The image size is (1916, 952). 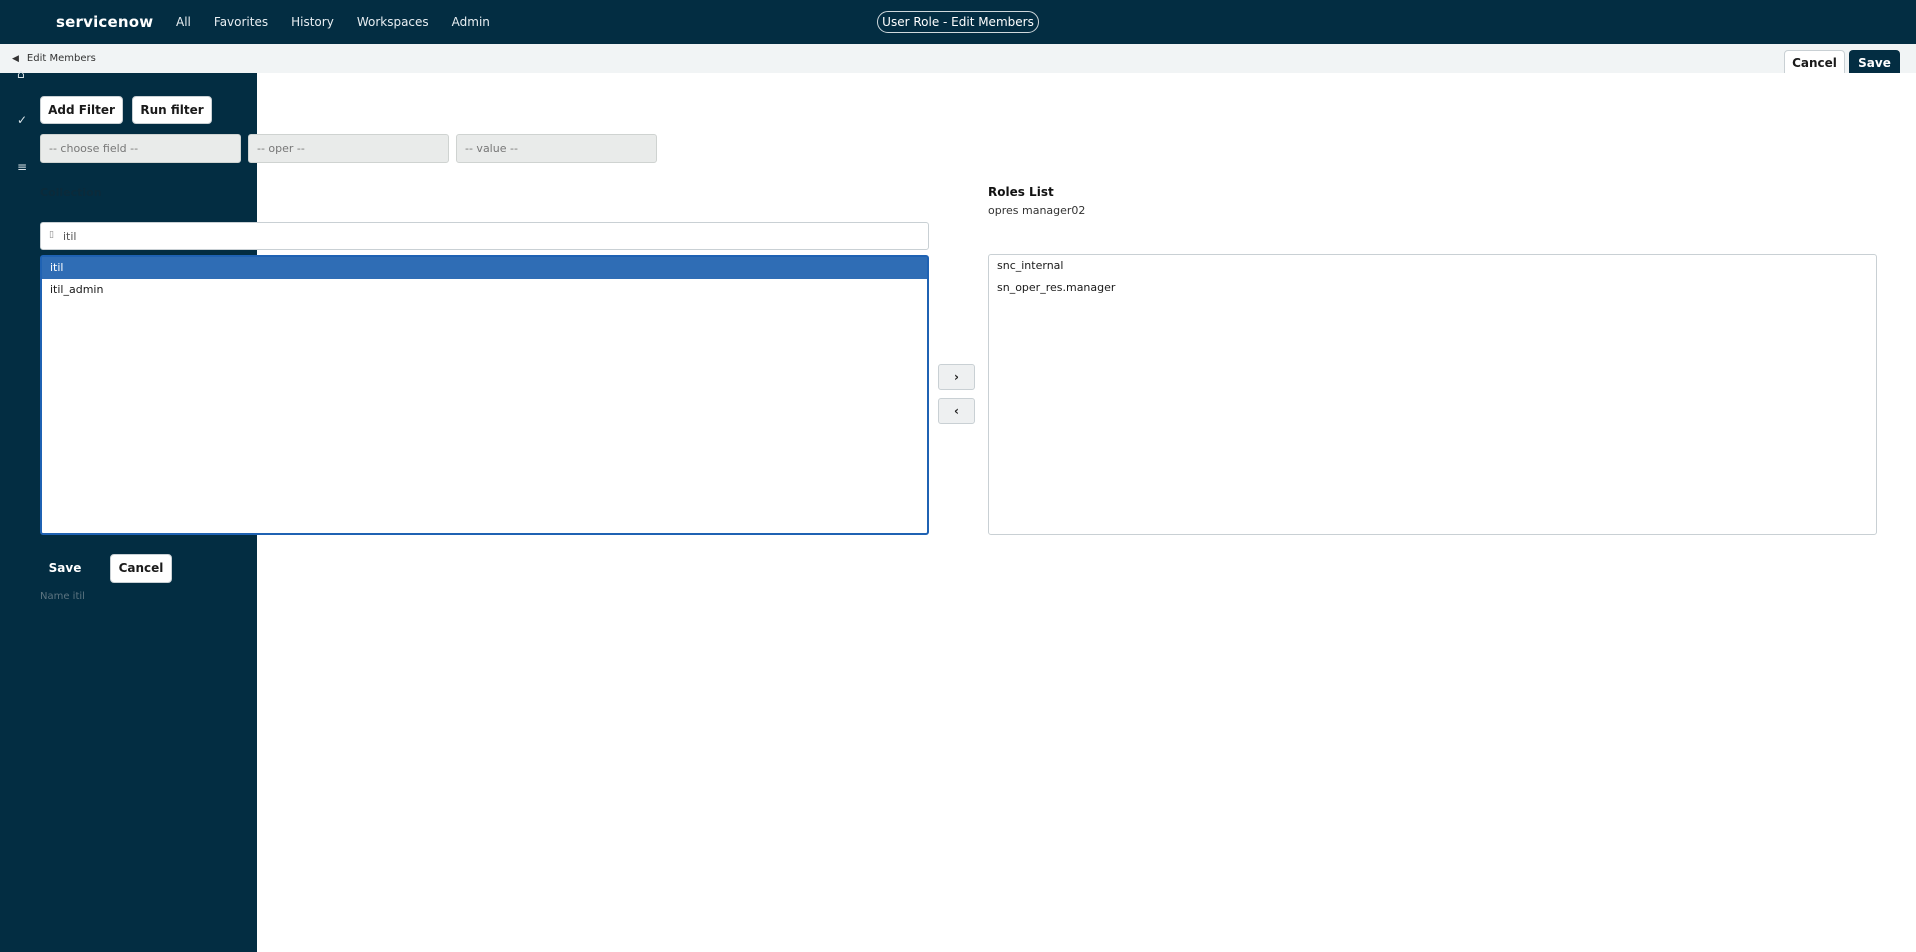 I want to click on add-to-list-button: ›, so click(x=956, y=377).